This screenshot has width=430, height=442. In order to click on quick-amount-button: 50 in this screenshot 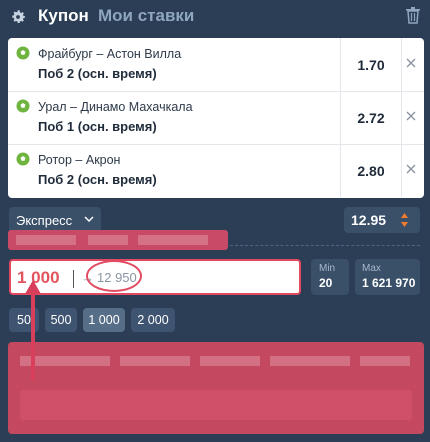, I will do `click(24, 320)`.